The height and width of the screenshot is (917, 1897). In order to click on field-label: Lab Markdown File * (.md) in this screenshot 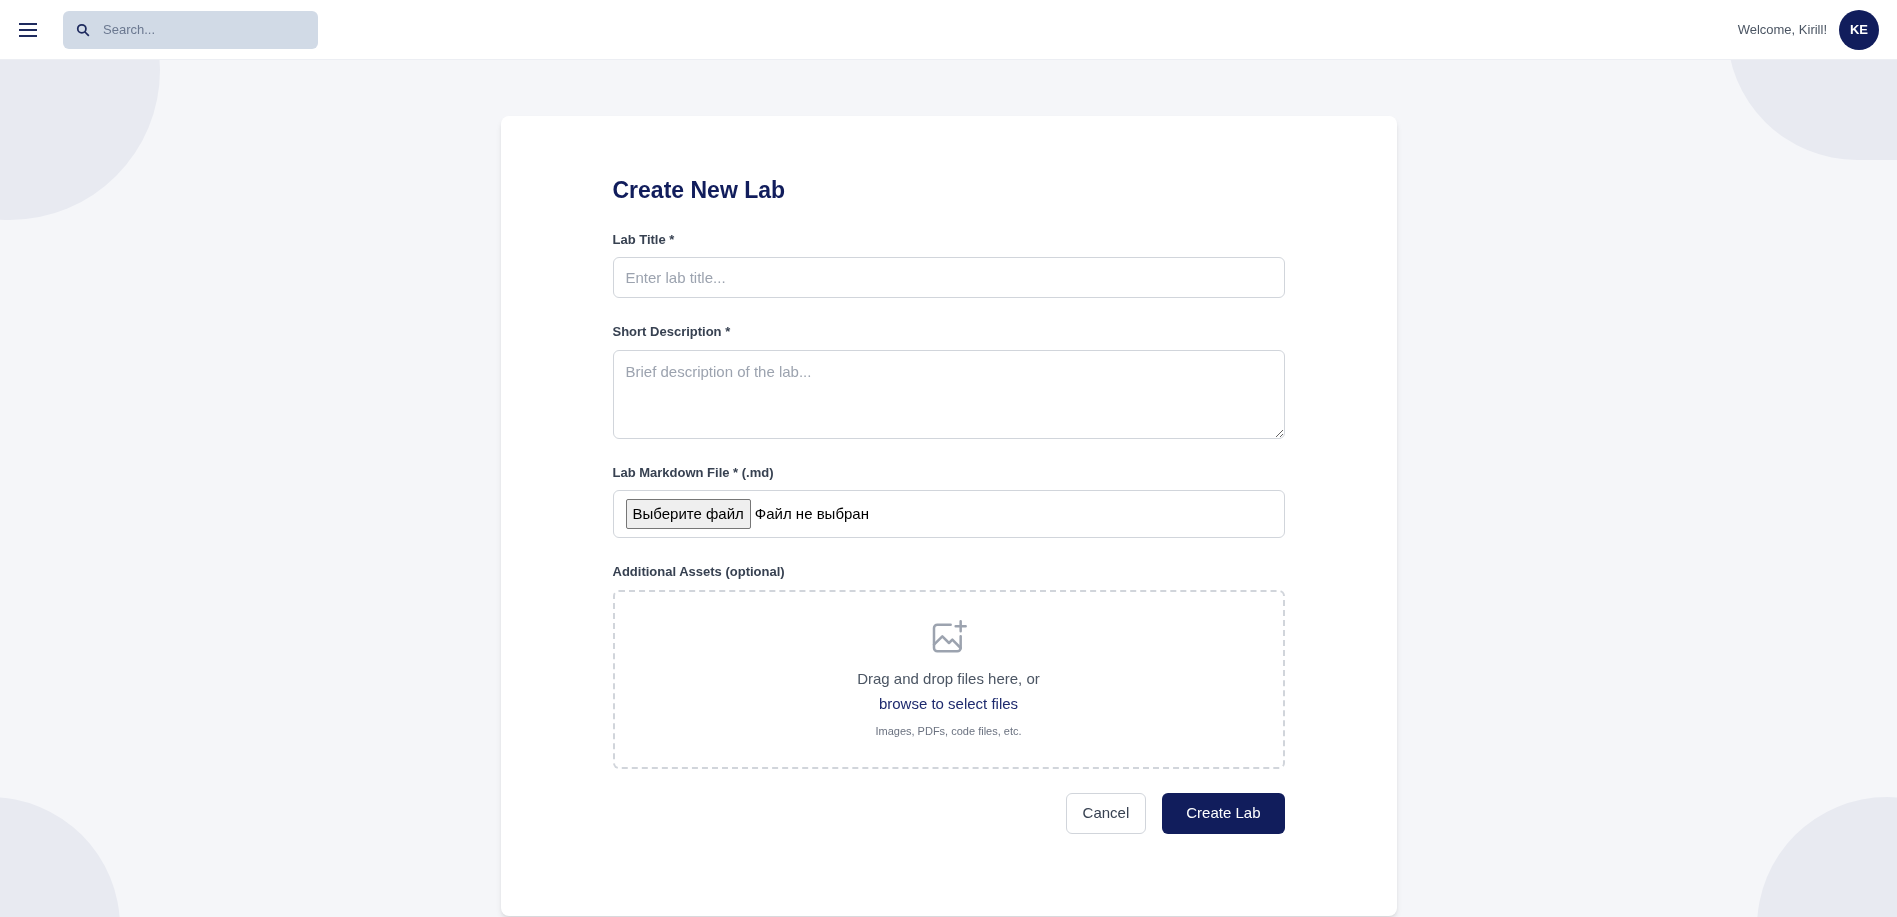, I will do `click(693, 472)`.